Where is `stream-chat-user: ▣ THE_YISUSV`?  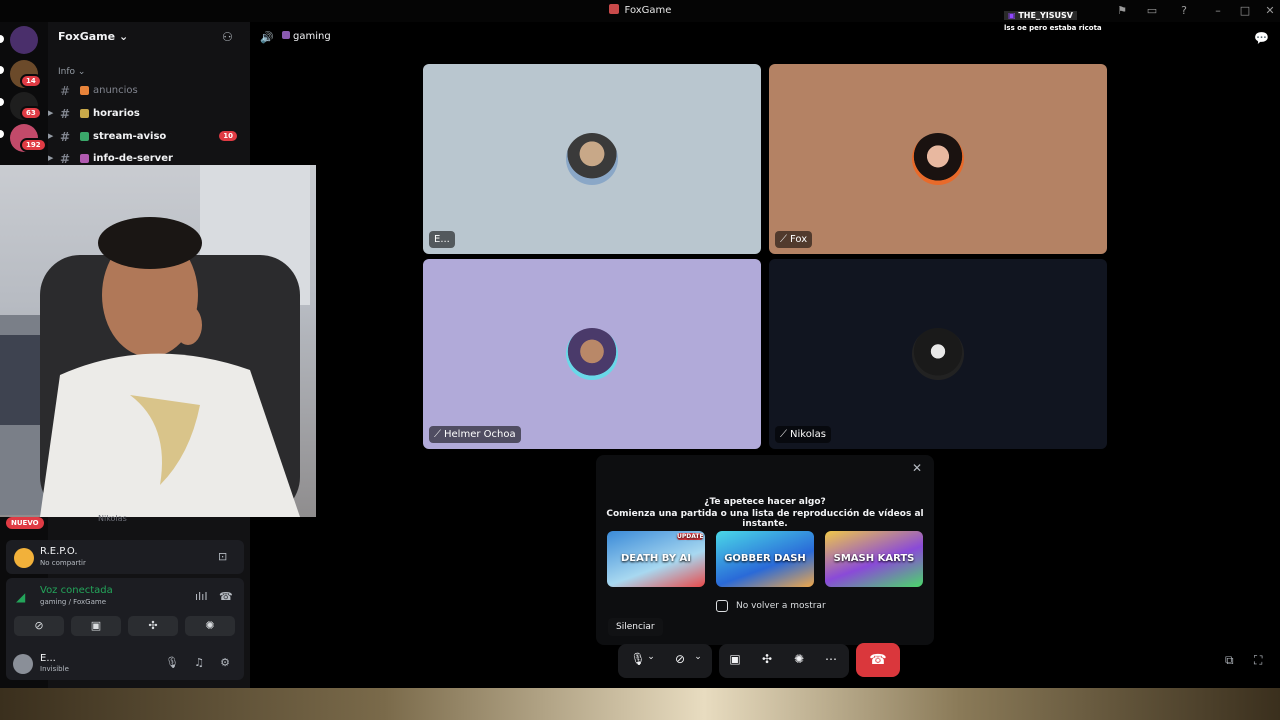 stream-chat-user: ▣ THE_YISUSV is located at coordinates (1040, 15).